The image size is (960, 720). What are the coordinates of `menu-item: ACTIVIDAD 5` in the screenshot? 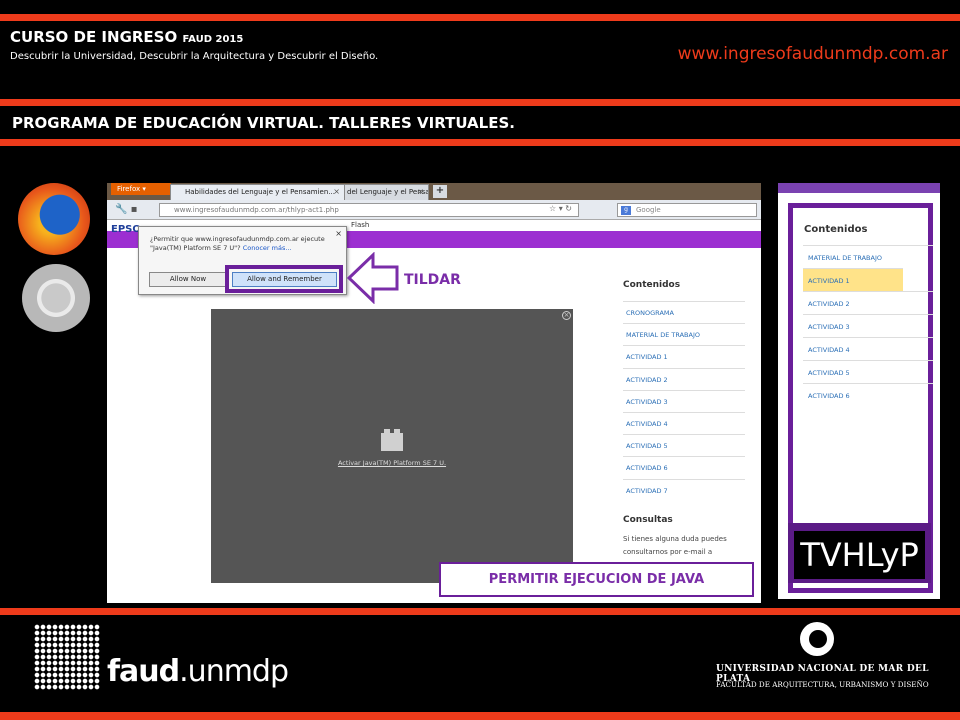 It's located at (684, 445).